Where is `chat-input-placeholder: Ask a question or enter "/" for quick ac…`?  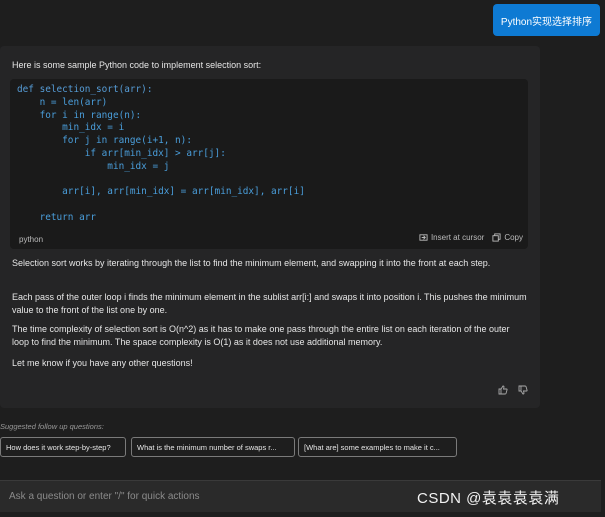
chat-input-placeholder: Ask a question or enter "/" for quick ac… is located at coordinates (104, 496).